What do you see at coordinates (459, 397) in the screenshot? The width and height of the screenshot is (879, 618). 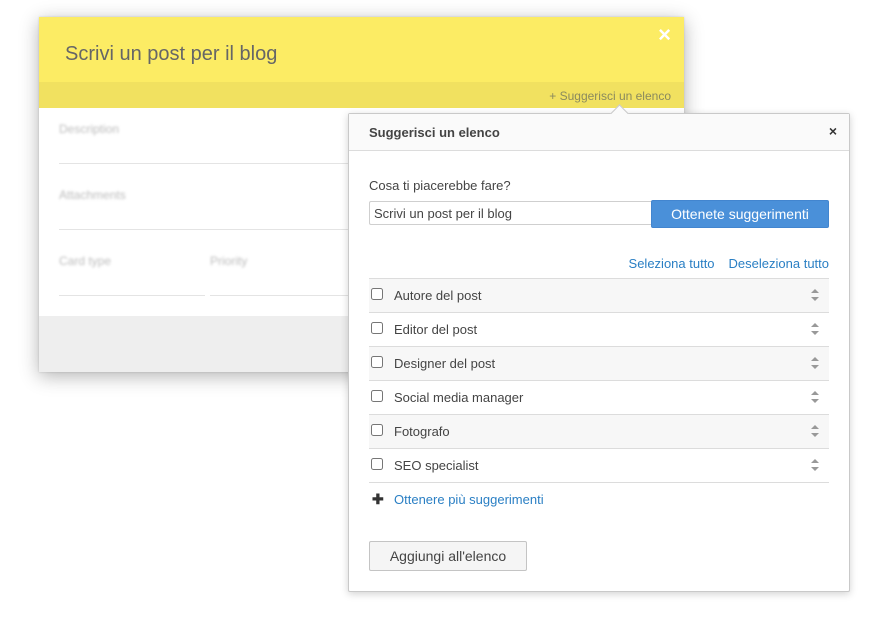 I see `role-label: Social media manager` at bounding box center [459, 397].